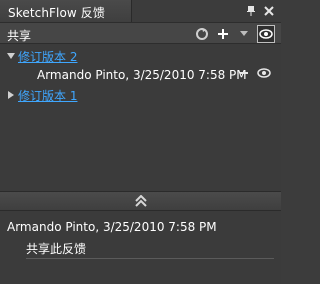 Image resolution: width=320 pixels, height=284 pixels. I want to click on share-label: 共享, so click(19, 36).